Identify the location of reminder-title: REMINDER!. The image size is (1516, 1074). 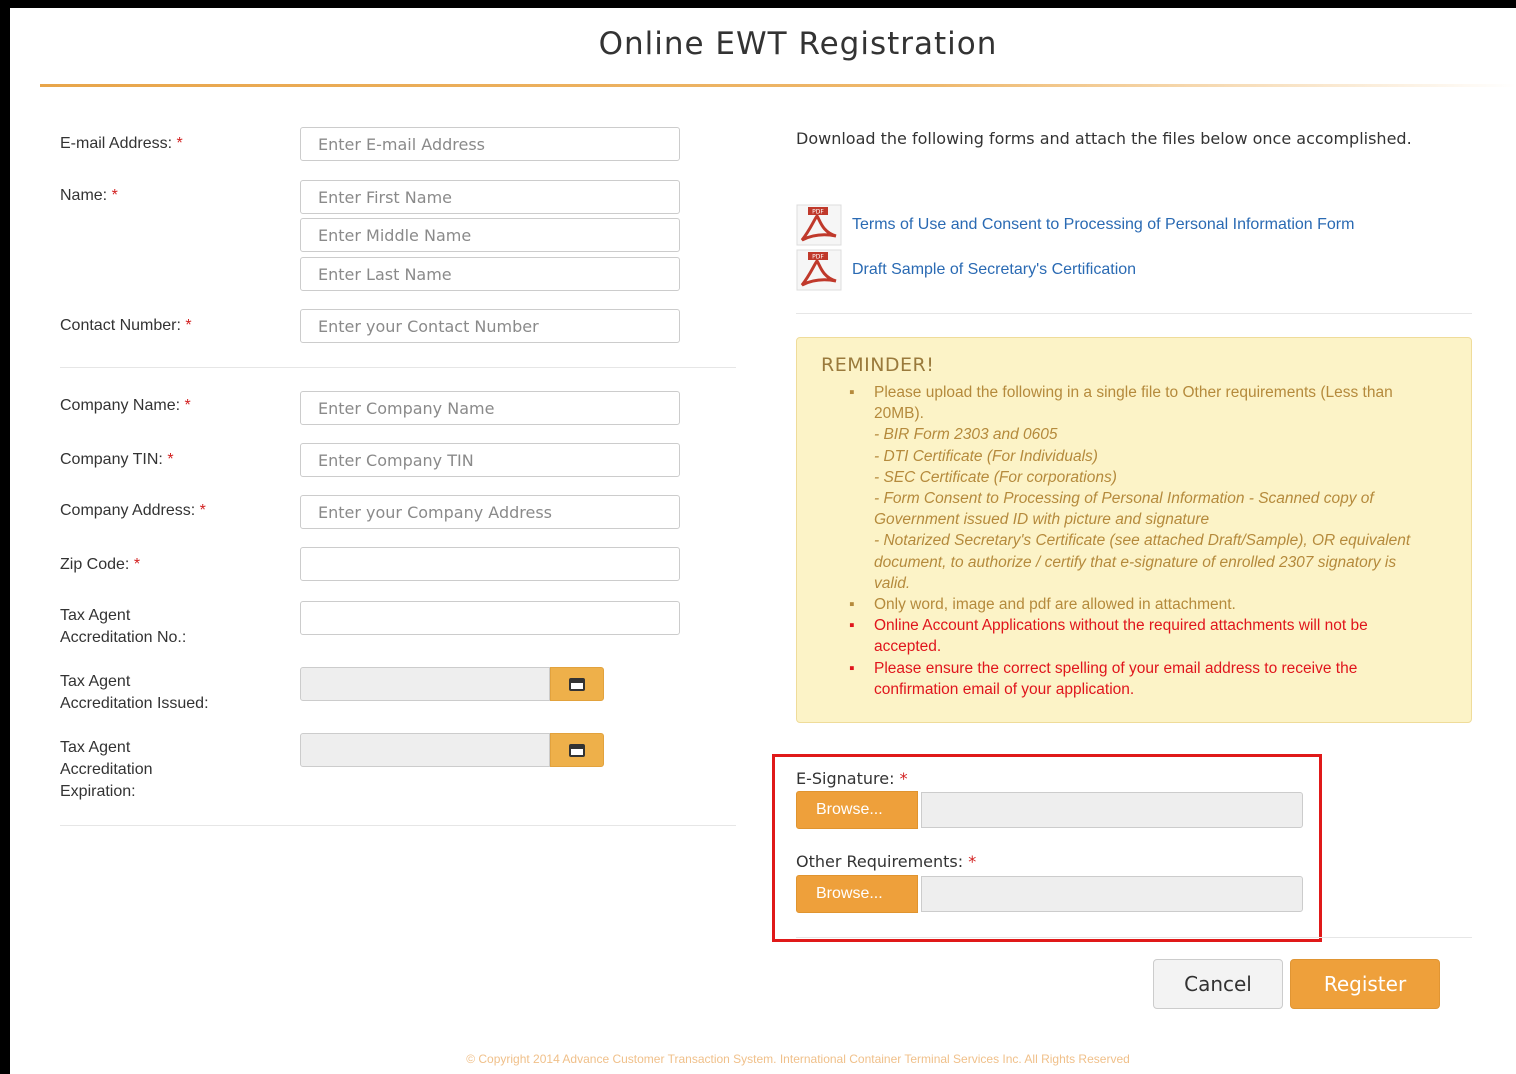
(878, 365).